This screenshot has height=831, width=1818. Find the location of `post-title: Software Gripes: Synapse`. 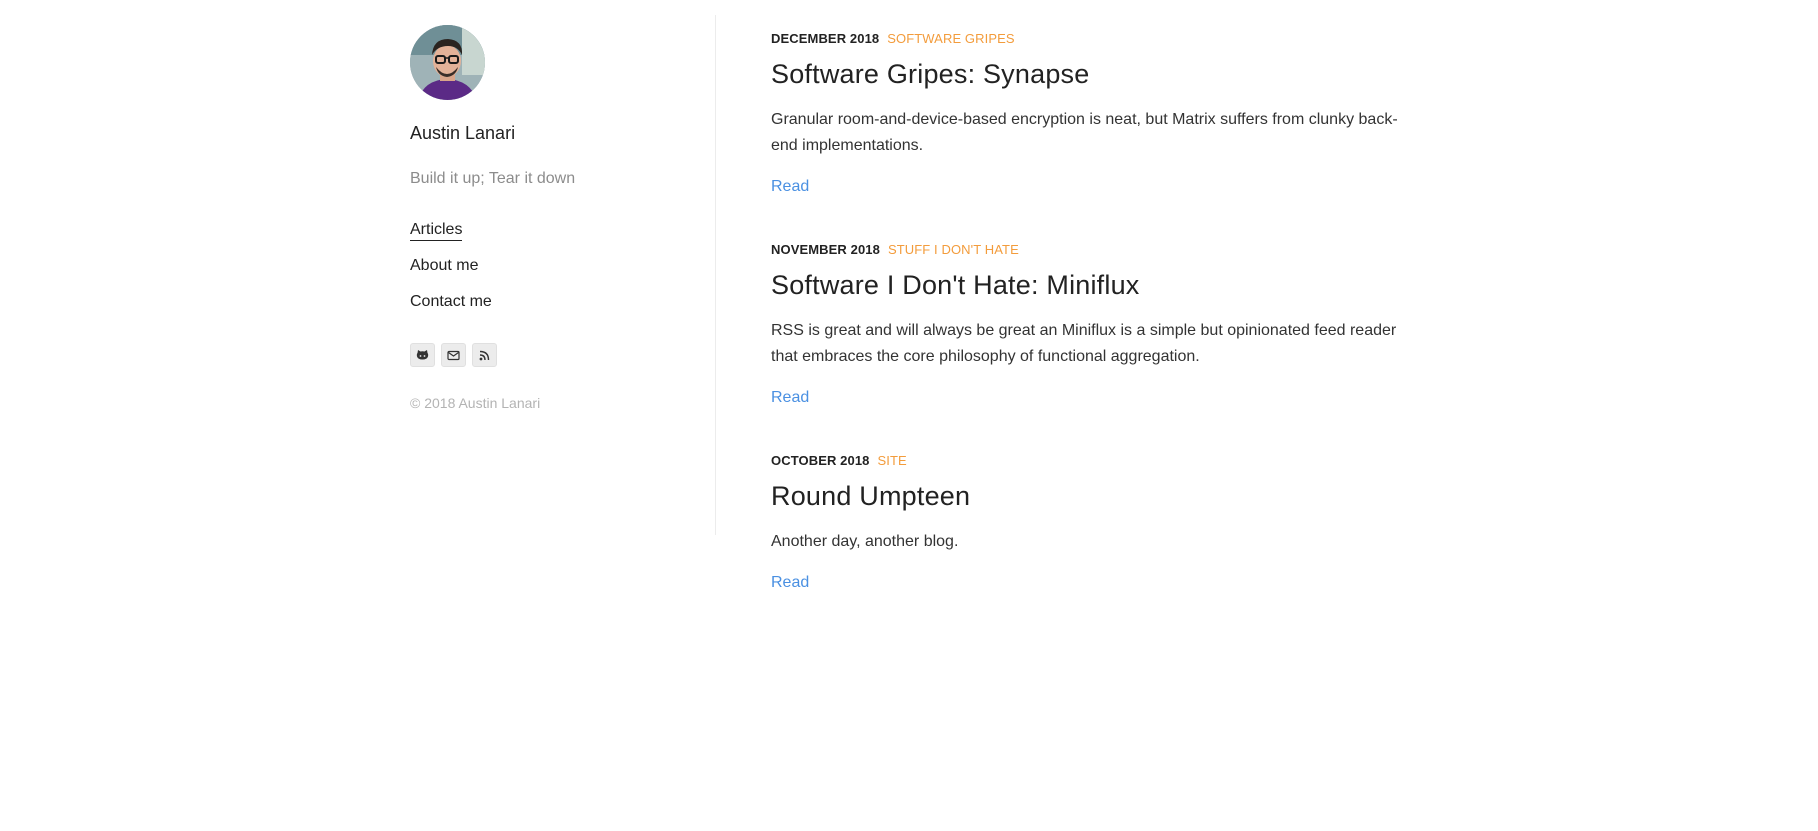

post-title: Software Gripes: Synapse is located at coordinates (1091, 74).